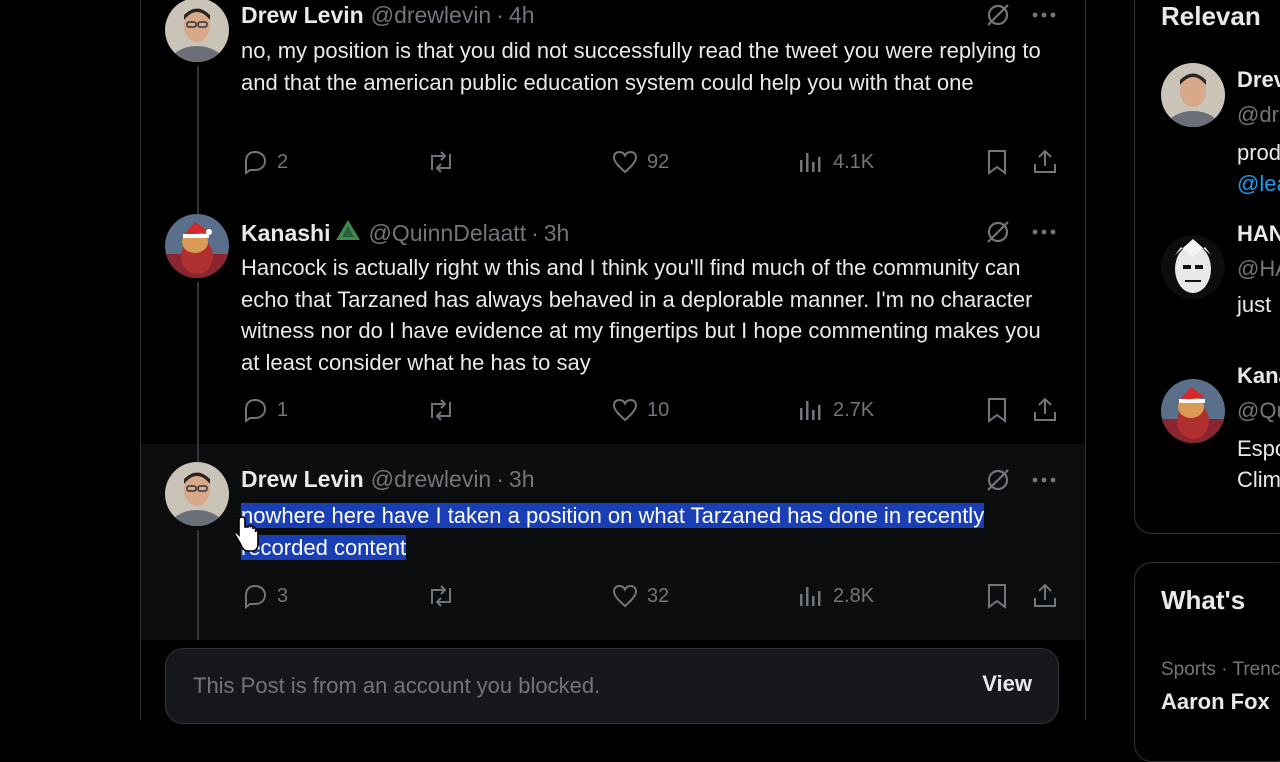 Image resolution: width=1280 pixels, height=762 pixels. I want to click on like-button: 92, so click(640, 162).